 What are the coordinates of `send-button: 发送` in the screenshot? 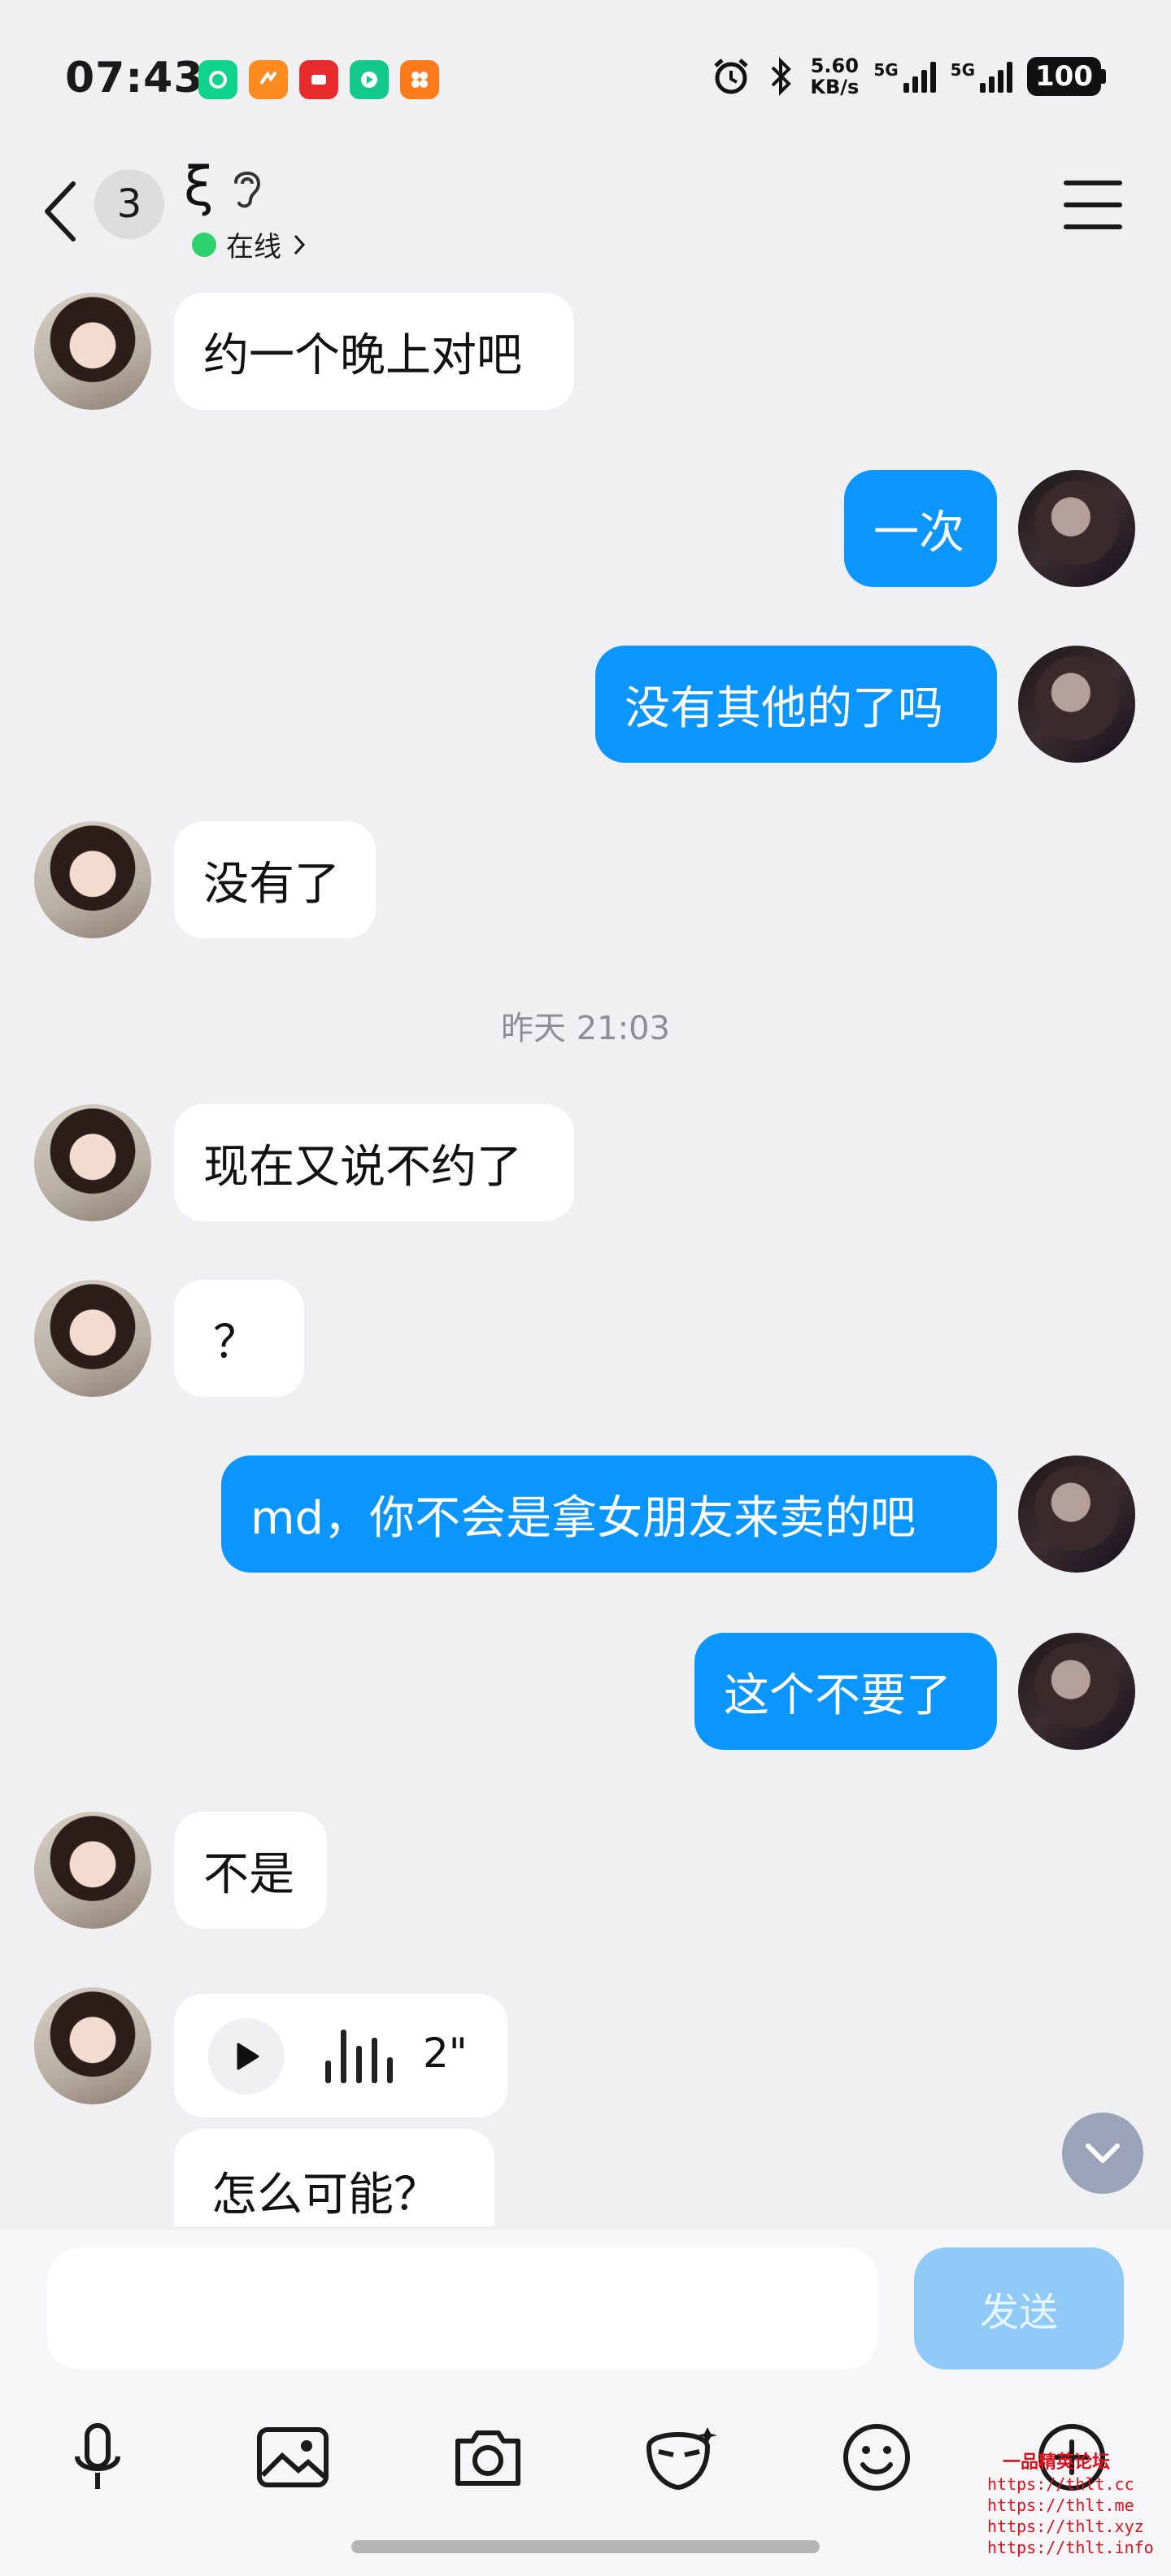 It's located at (1019, 2308).